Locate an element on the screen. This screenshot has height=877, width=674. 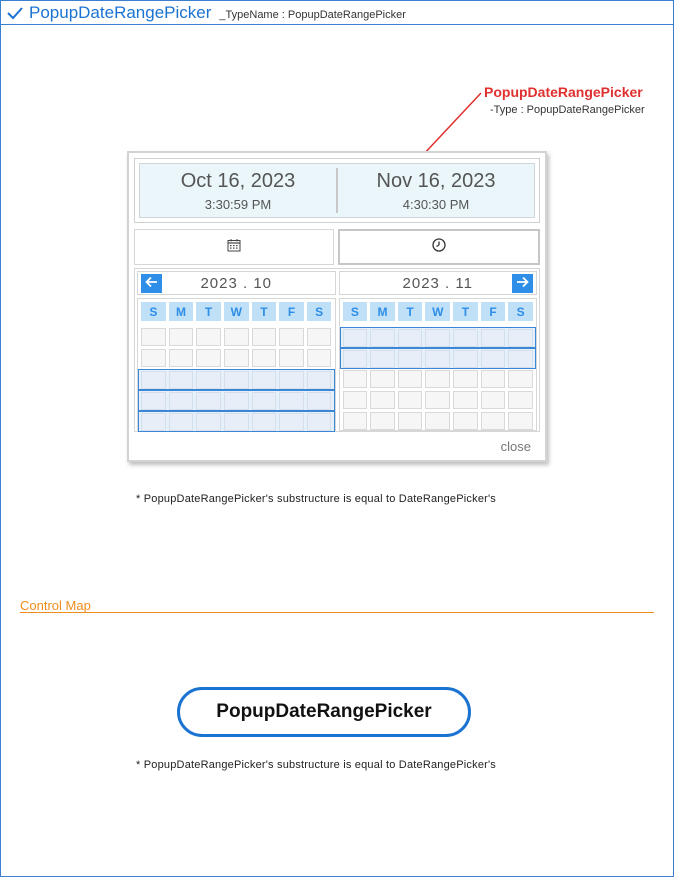
tab-clock is located at coordinates (439, 247).